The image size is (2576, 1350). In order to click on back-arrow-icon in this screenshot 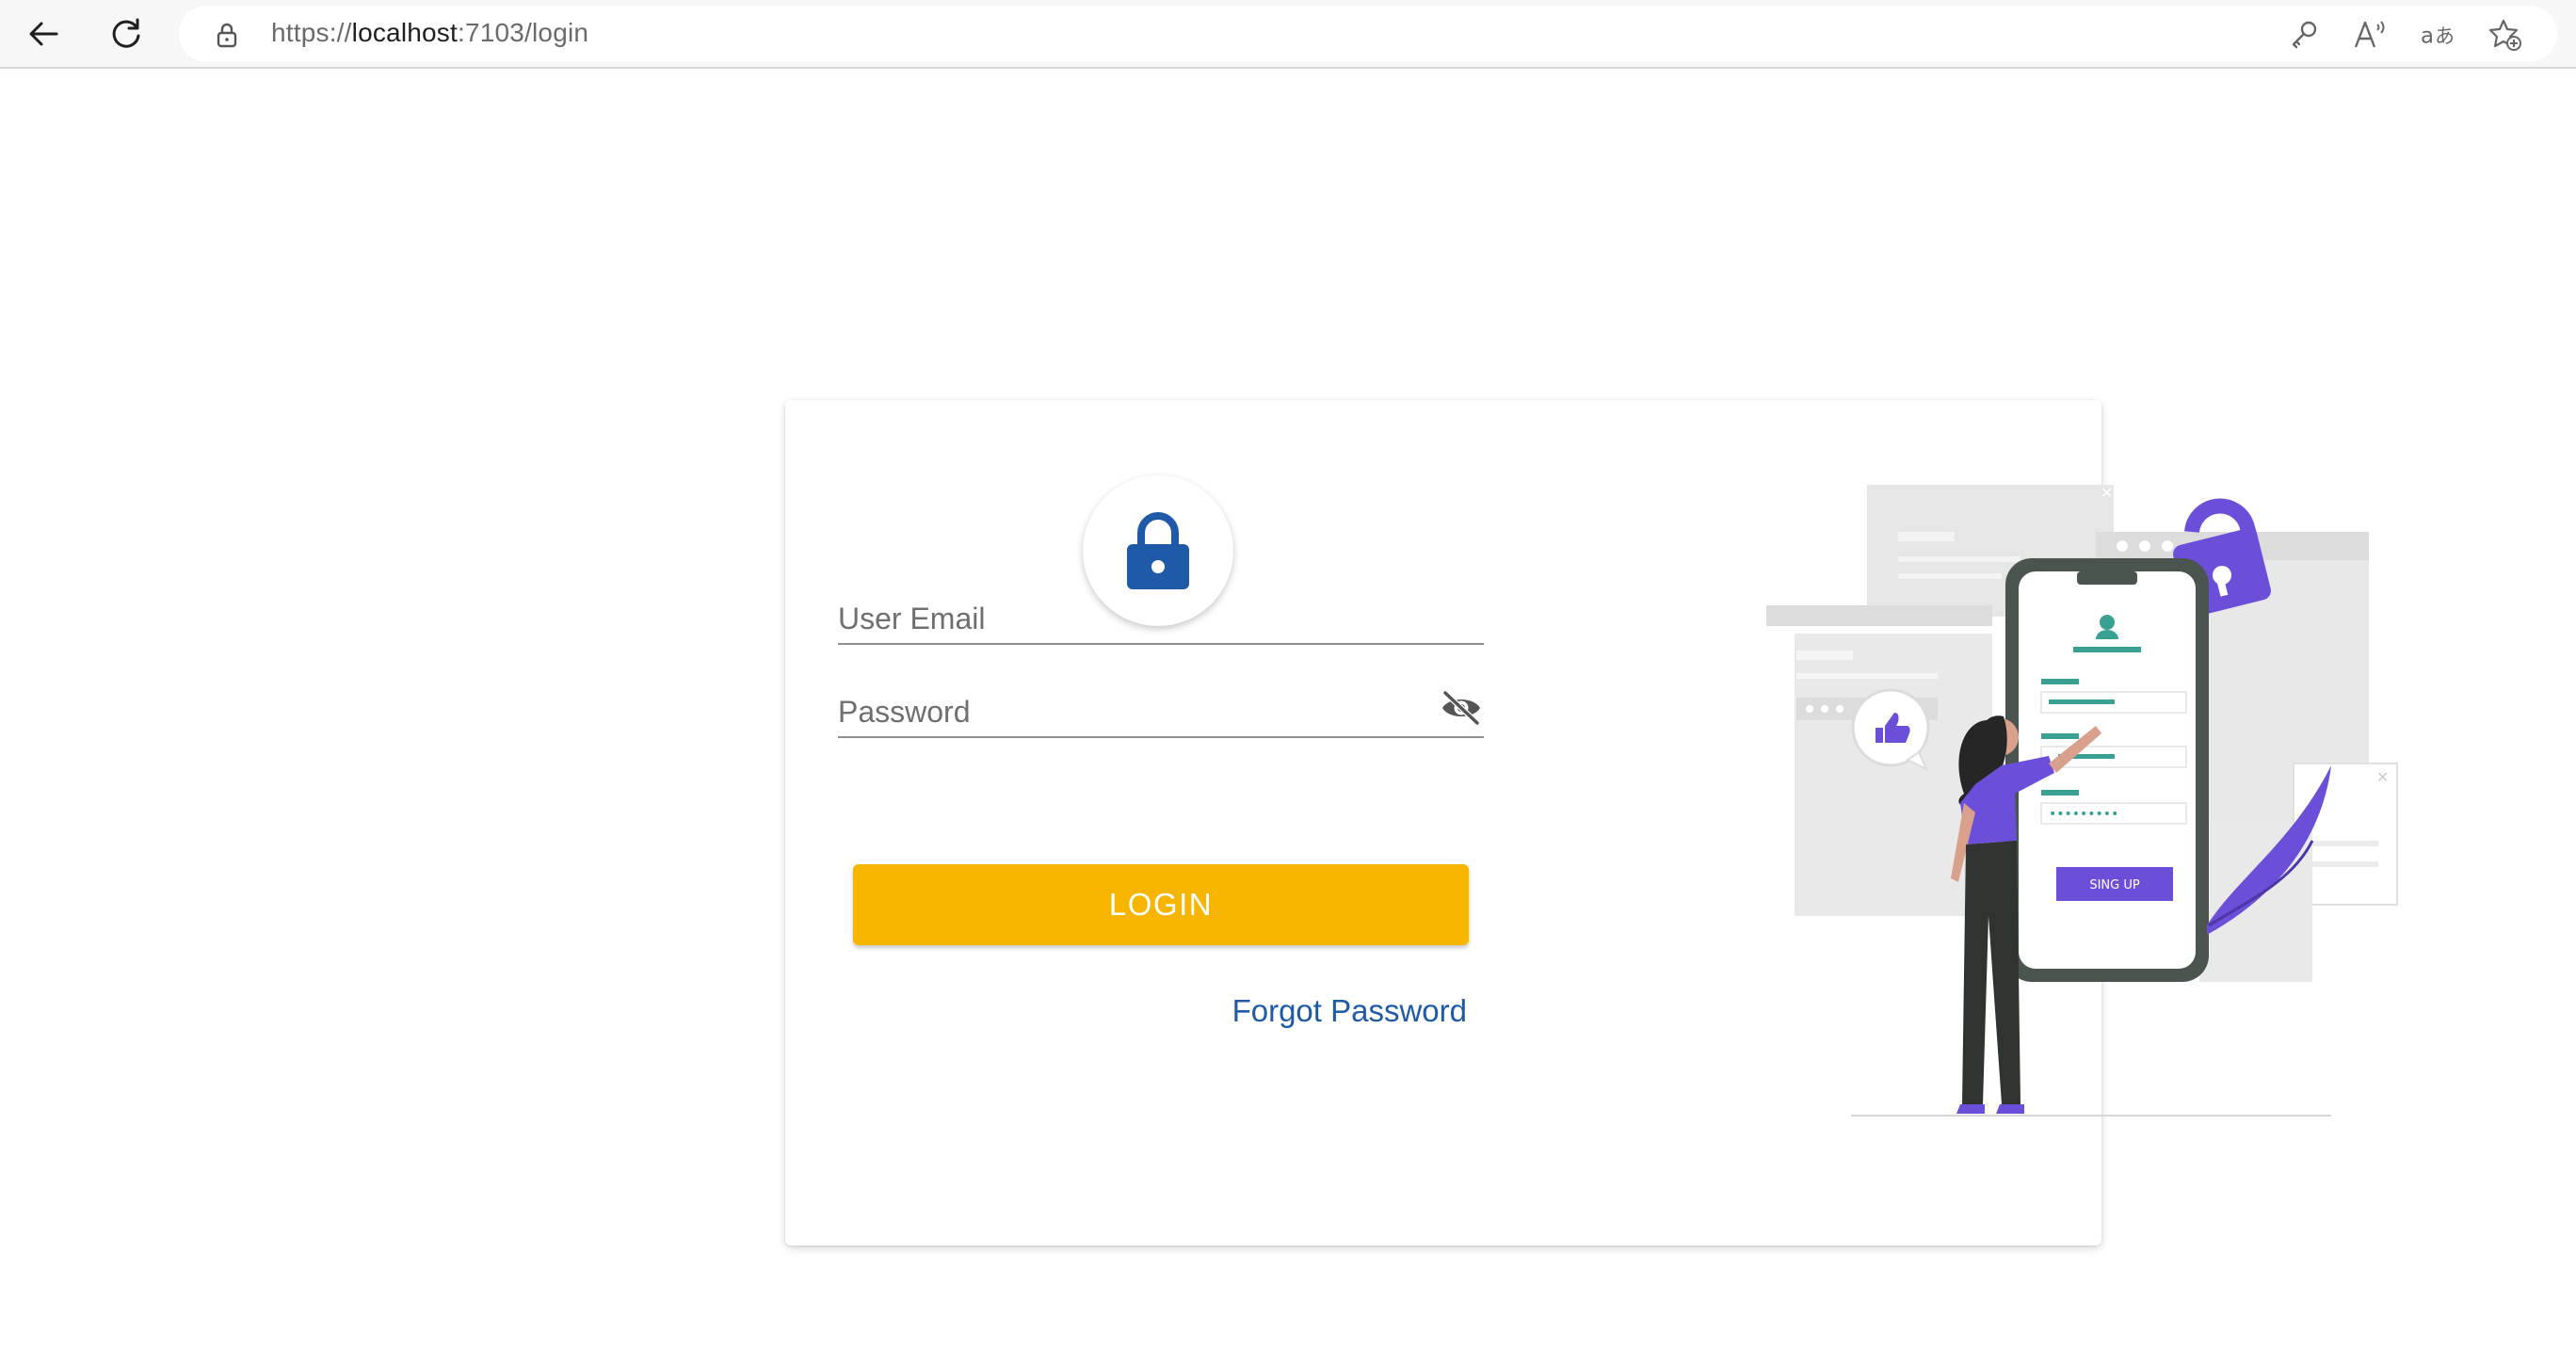, I will do `click(43, 34)`.